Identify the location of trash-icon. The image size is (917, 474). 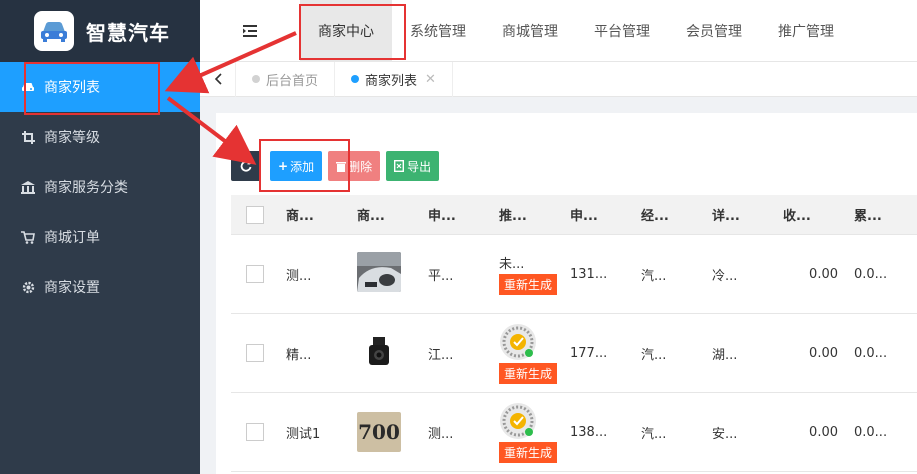
(341, 166).